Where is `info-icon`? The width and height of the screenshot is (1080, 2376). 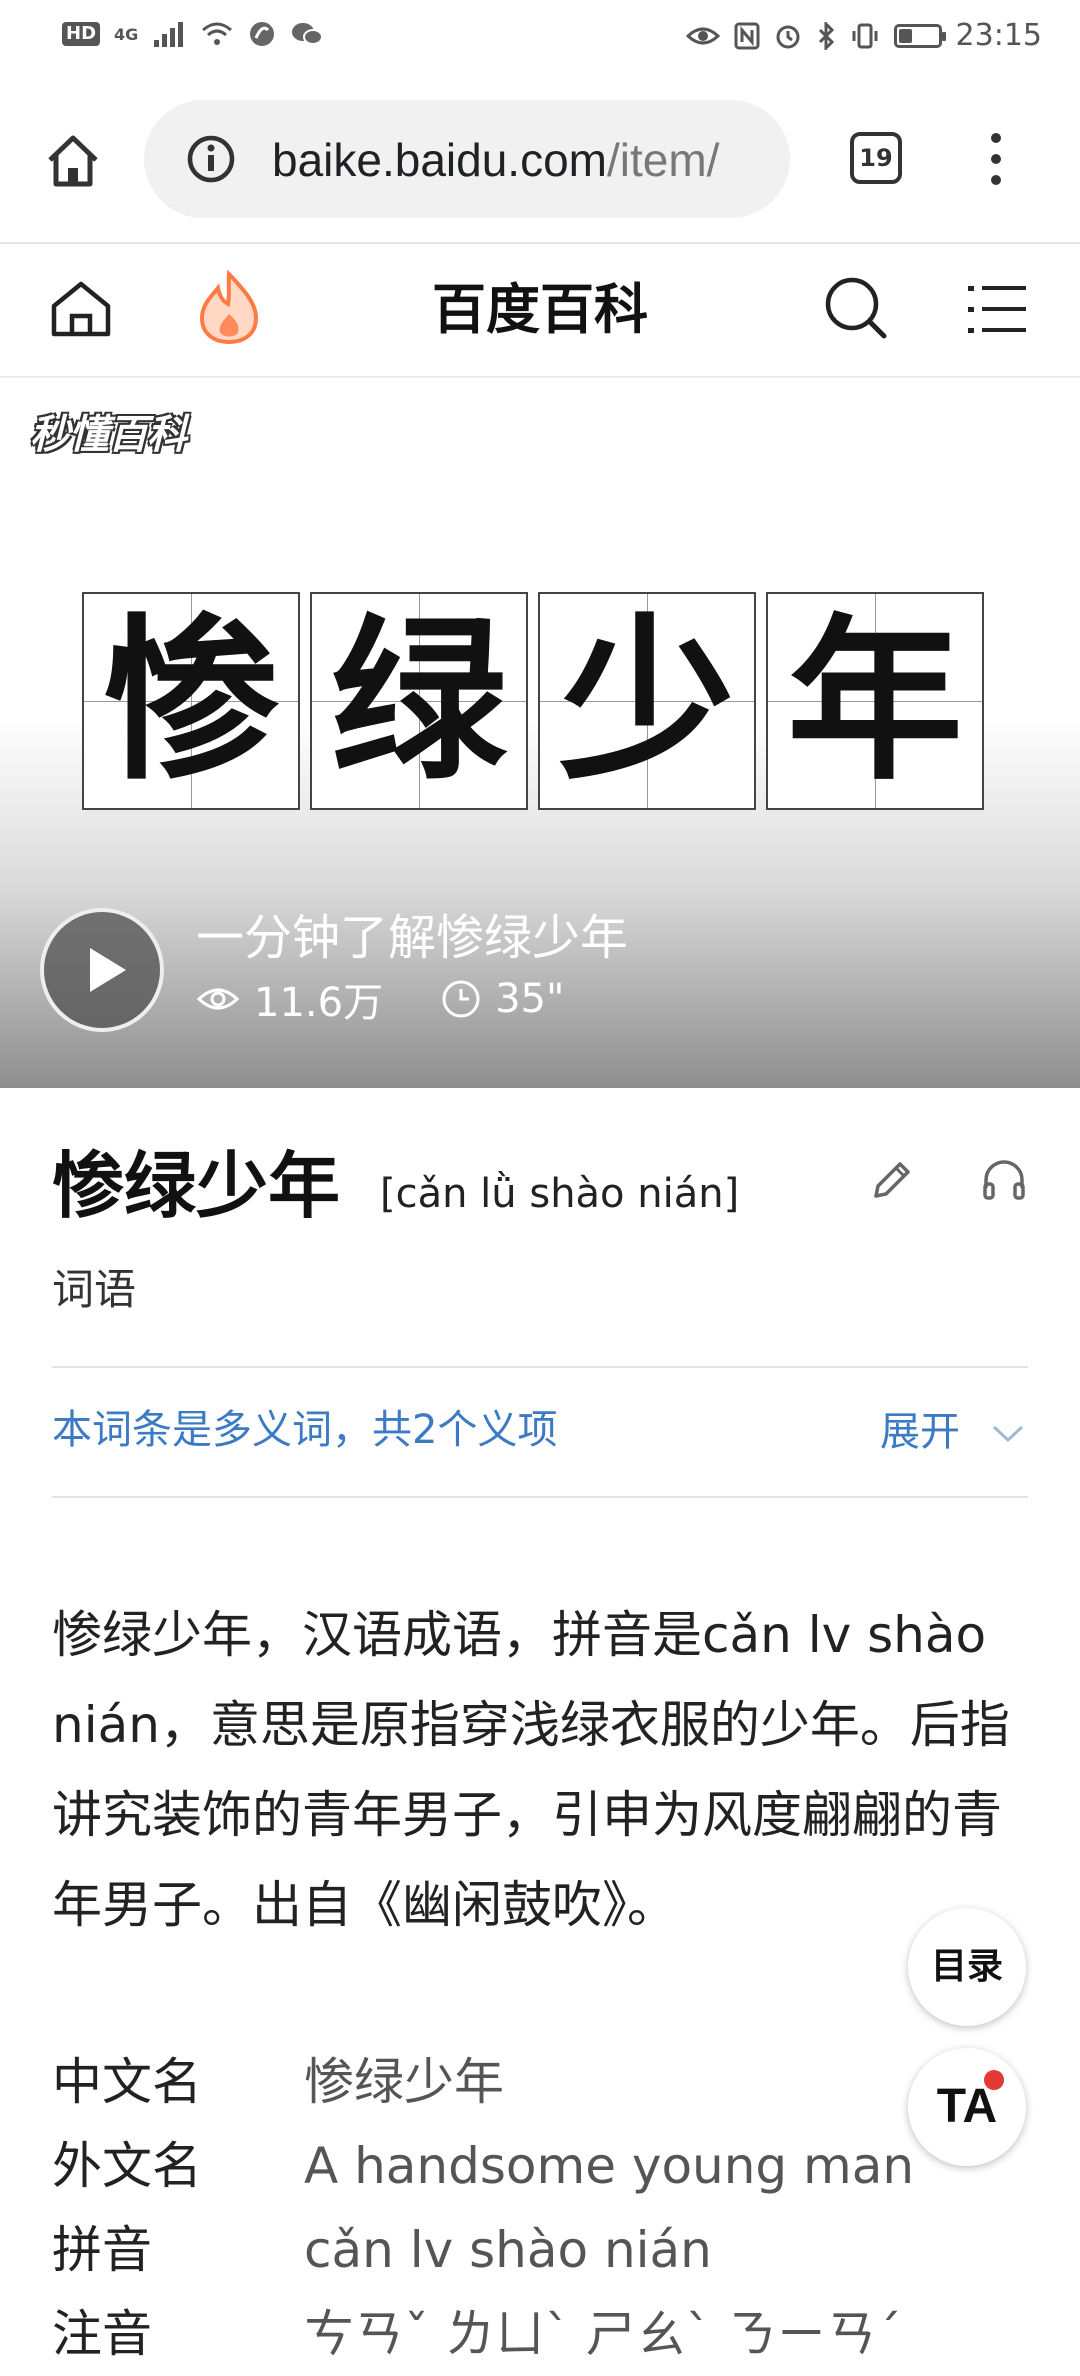
info-icon is located at coordinates (211, 159).